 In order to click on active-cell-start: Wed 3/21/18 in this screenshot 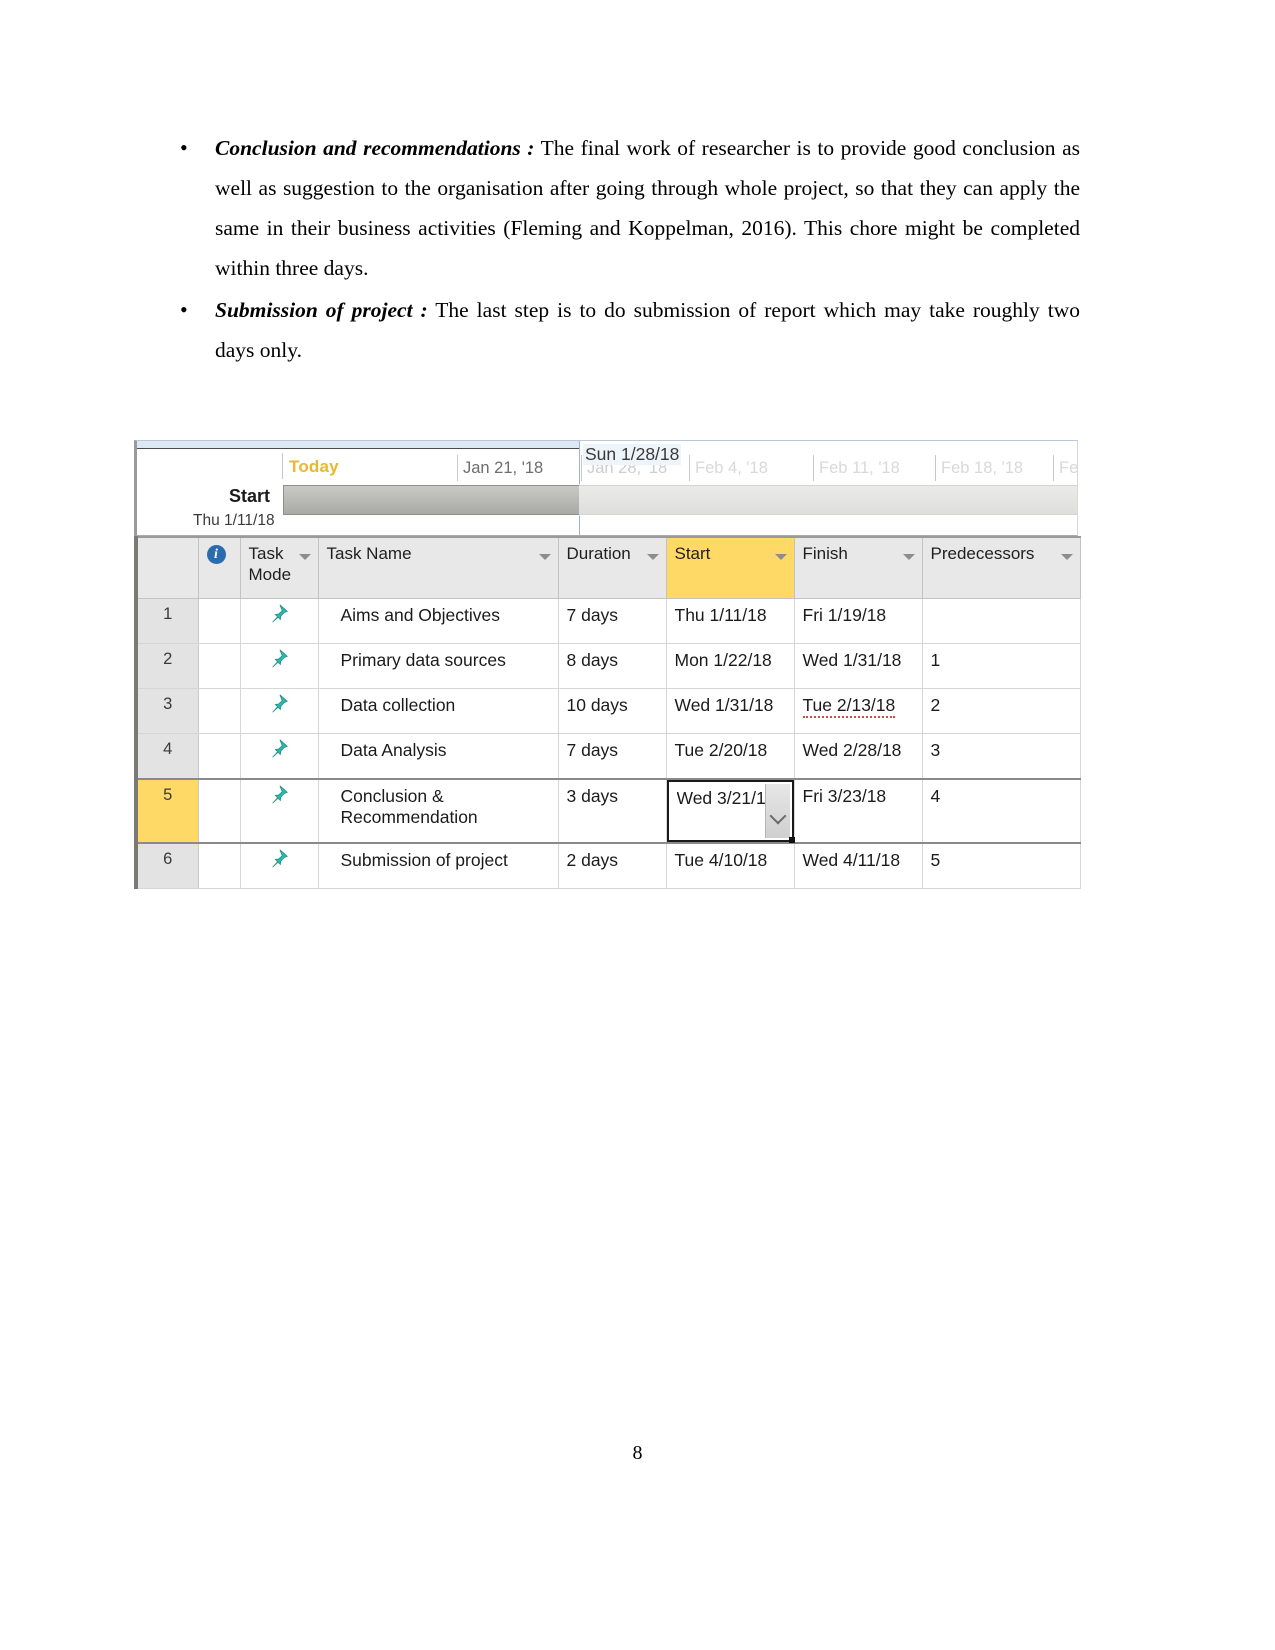, I will do `click(730, 811)`.